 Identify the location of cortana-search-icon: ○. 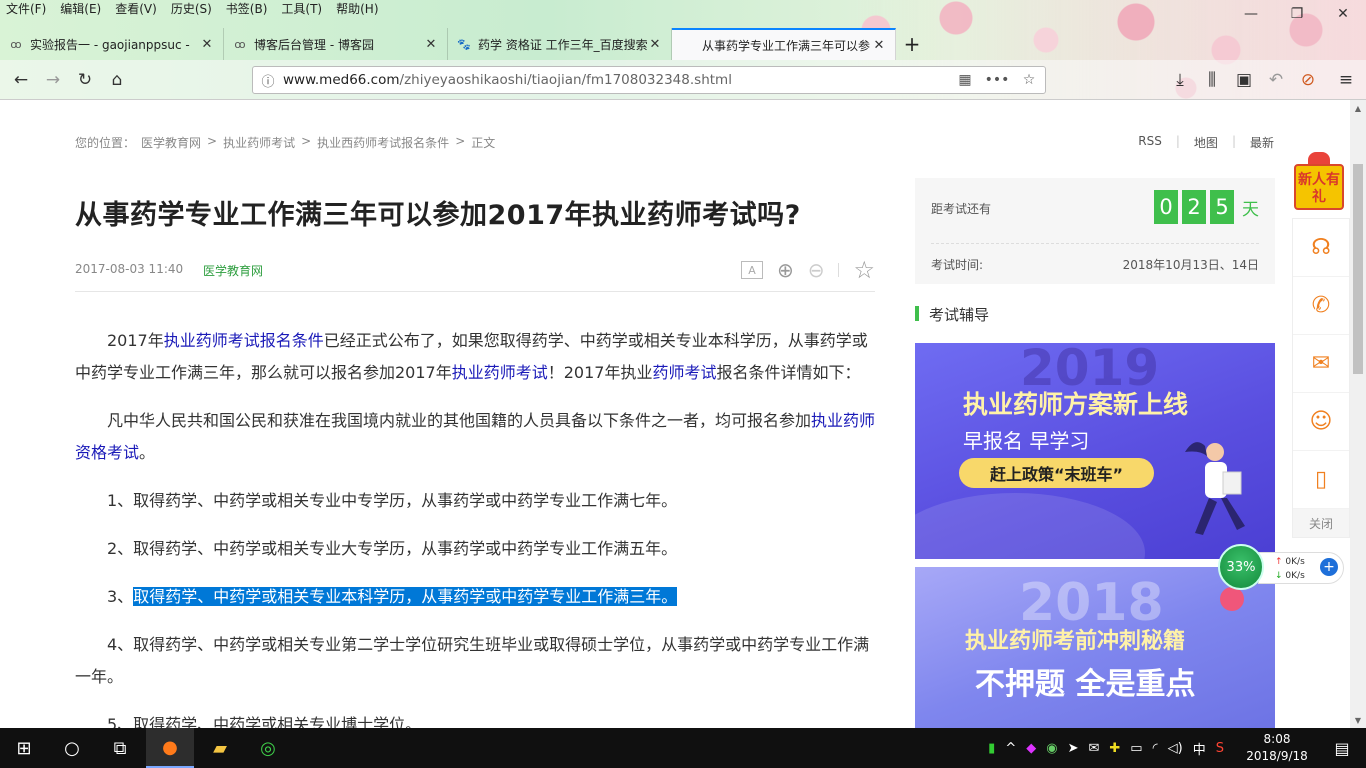
(72, 748).